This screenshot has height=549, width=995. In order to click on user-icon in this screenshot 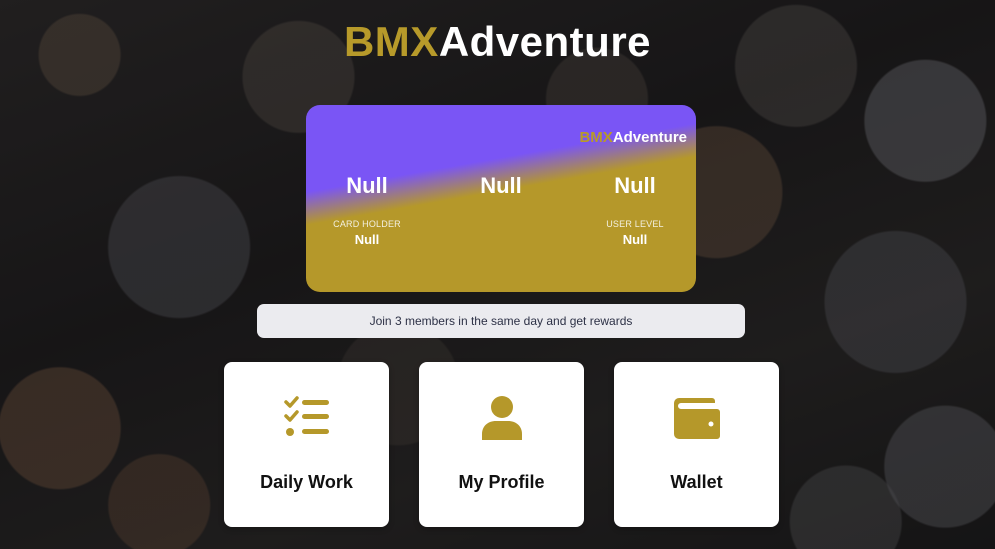, I will do `click(501, 418)`.